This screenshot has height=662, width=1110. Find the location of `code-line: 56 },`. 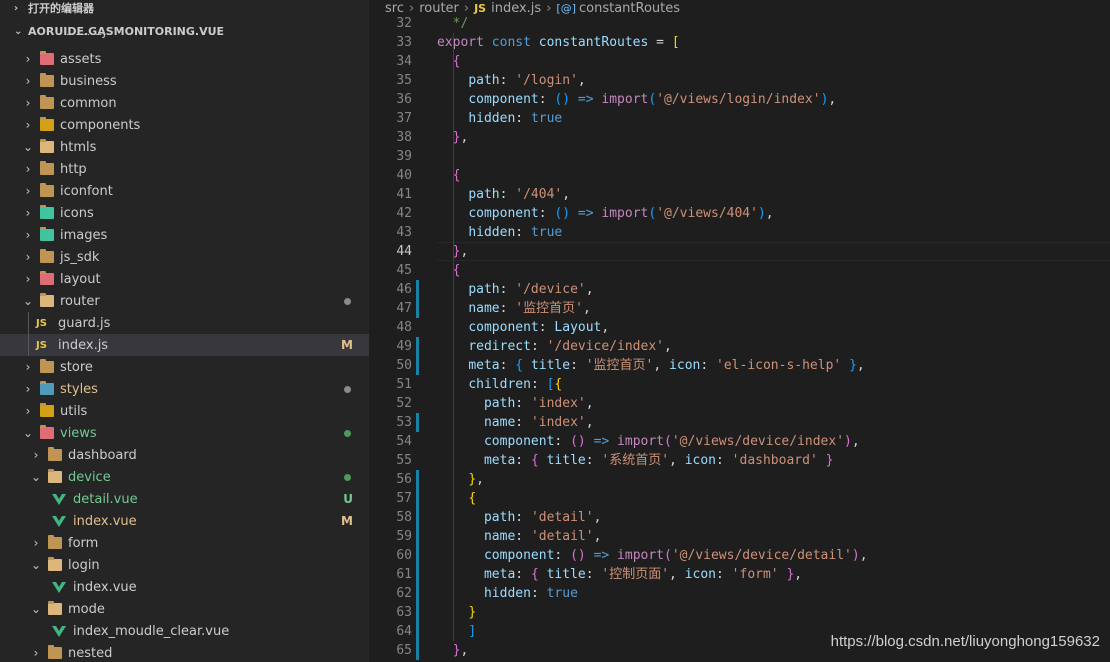

code-line: 56 }, is located at coordinates (739, 479).